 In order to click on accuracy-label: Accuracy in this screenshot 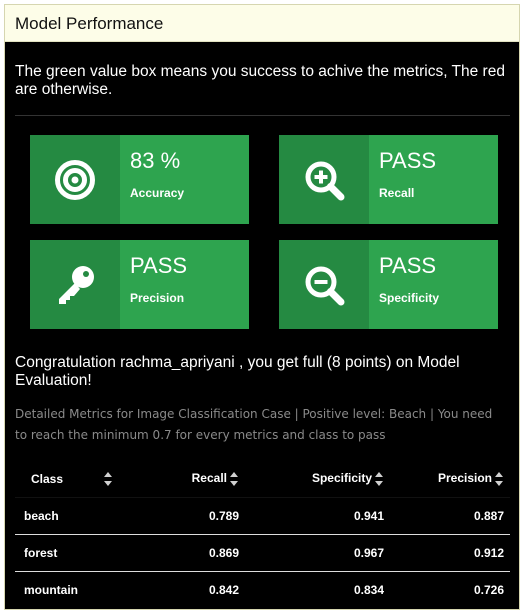, I will do `click(157, 193)`.